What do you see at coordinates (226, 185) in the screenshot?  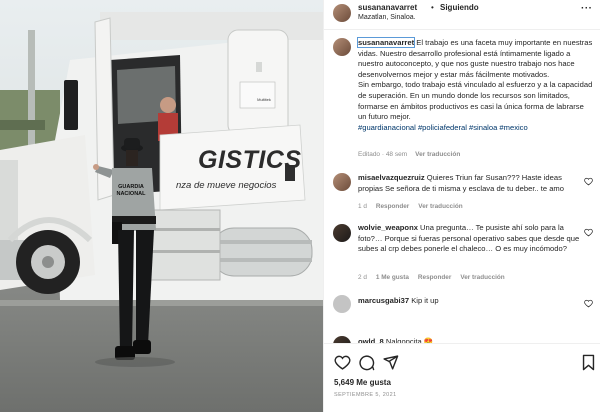 I see `truck-slogan-text: nza de mueve negocios` at bounding box center [226, 185].